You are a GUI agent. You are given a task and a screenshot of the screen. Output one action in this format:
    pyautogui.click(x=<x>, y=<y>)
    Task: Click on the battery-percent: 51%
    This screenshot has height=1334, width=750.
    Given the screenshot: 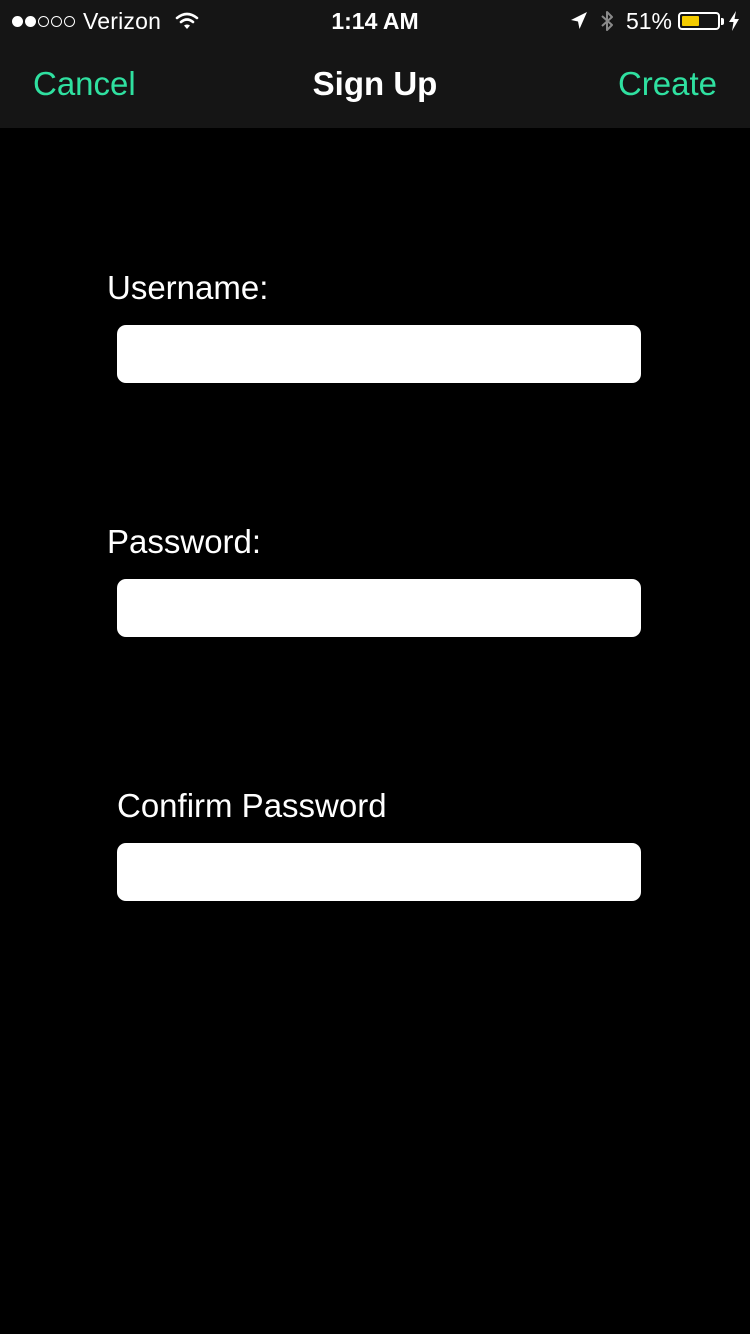 What is the action you would take?
    pyautogui.click(x=648, y=20)
    